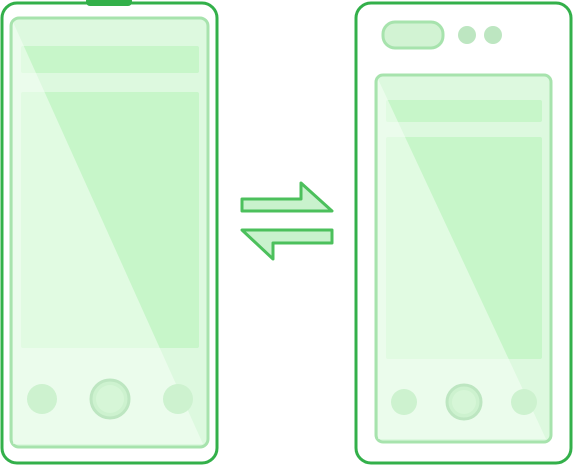 The height and width of the screenshot is (466, 574). What do you see at coordinates (109, 3) in the screenshot?
I see `phone-notch` at bounding box center [109, 3].